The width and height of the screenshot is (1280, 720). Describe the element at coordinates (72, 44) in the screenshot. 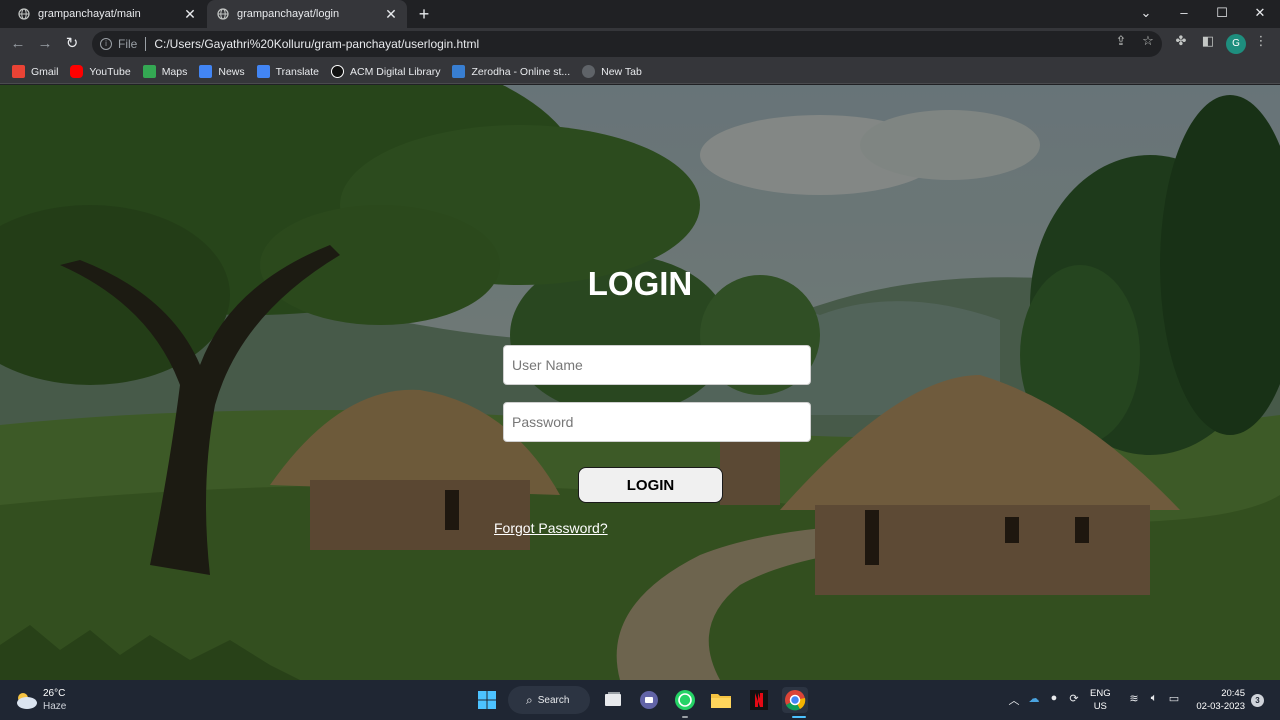

I see `reload-button: ↻` at that location.